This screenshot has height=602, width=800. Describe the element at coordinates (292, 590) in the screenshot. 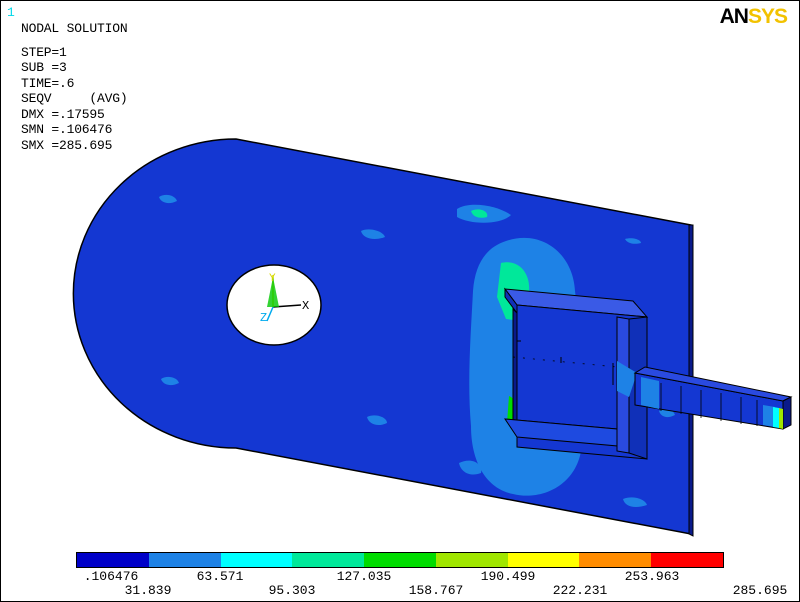

I see `legend-label: 95.303` at that location.